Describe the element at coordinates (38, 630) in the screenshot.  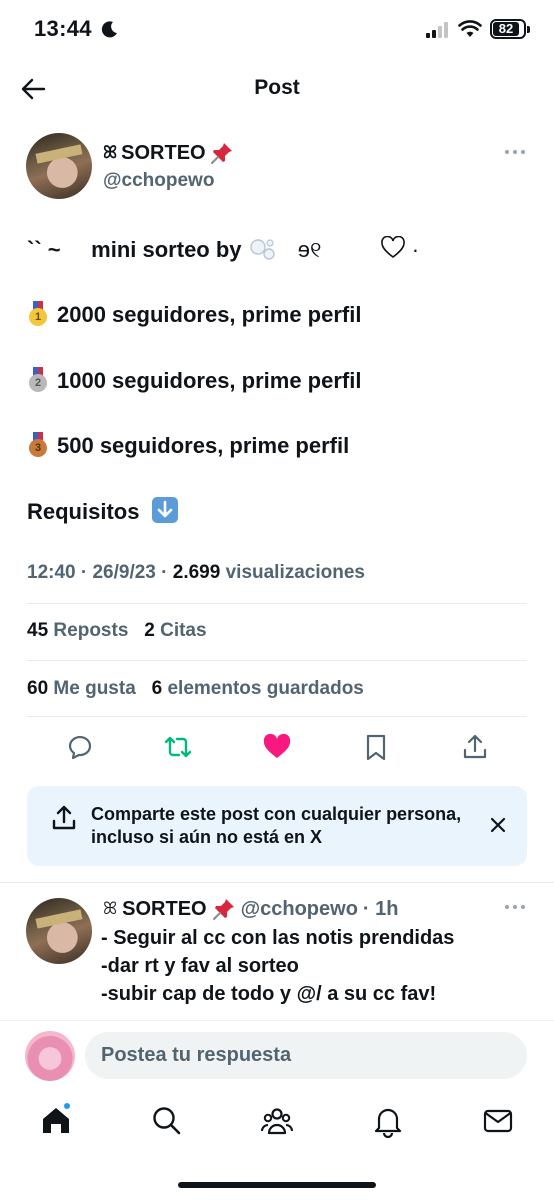
I see `reposts-count: 45` at that location.